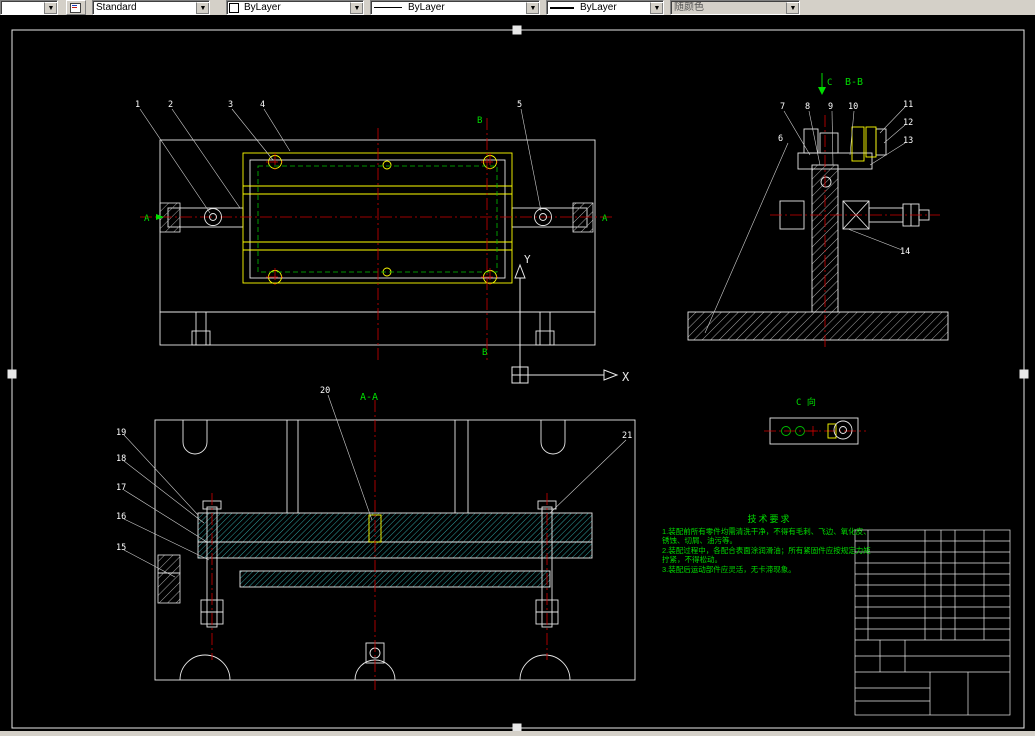  What do you see at coordinates (455, 7) in the screenshot?
I see `linetype-combo: ByLayer ▼` at bounding box center [455, 7].